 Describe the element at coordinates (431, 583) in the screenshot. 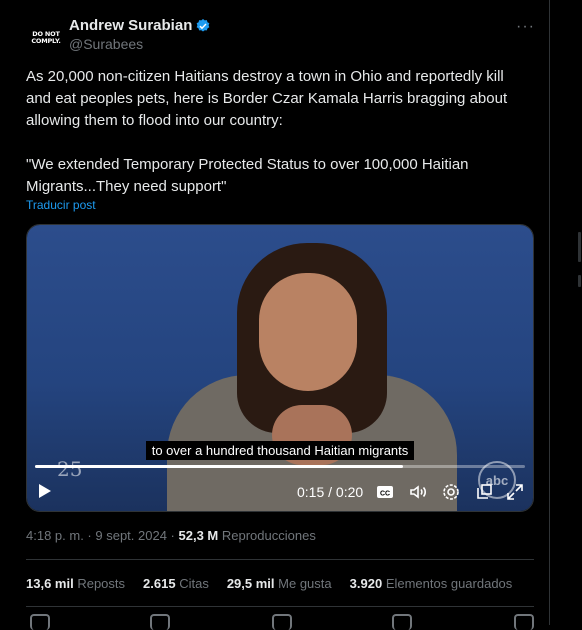

I see `stat-bookmarks: 3.920 Elementos guardados` at that location.